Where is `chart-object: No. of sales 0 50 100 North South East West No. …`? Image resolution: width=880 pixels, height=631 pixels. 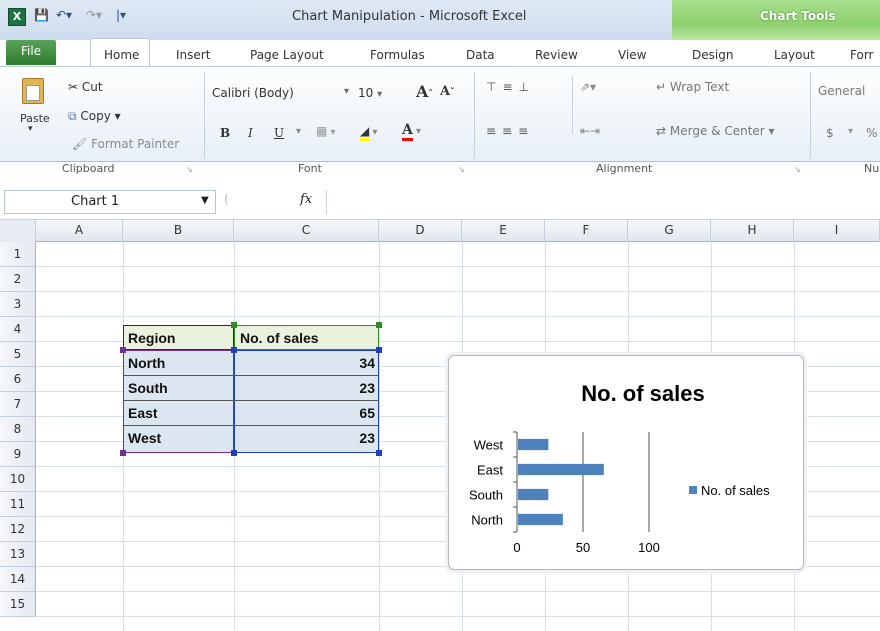 chart-object: No. of sales 0 50 100 North South East West No. … is located at coordinates (626, 462).